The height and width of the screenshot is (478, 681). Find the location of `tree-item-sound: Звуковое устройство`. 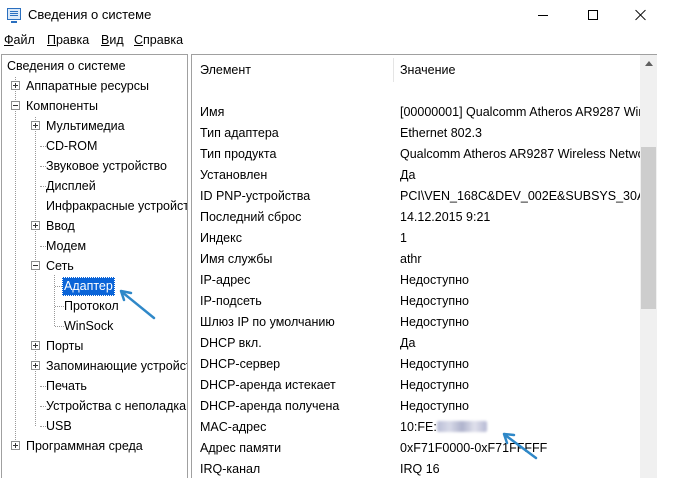

tree-item-sound: Звуковое устройство is located at coordinates (106, 166).